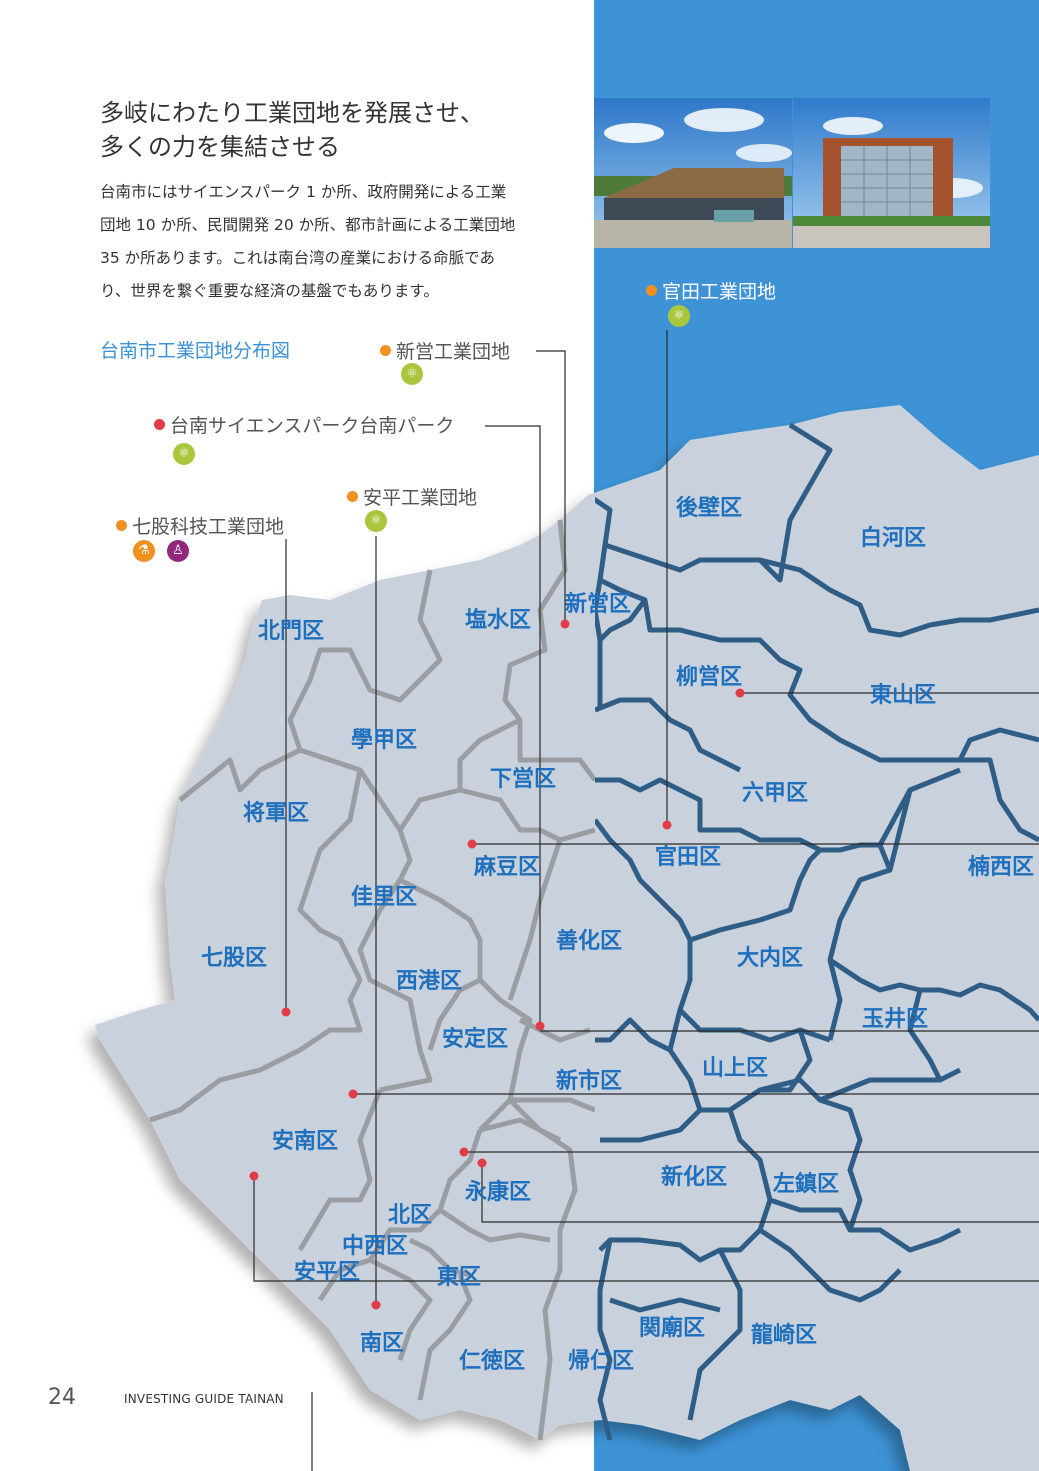 This screenshot has width=1039, height=1471. Describe the element at coordinates (672, 1328) in the screenshot. I see `district-guanmiao: 関廟区` at that location.